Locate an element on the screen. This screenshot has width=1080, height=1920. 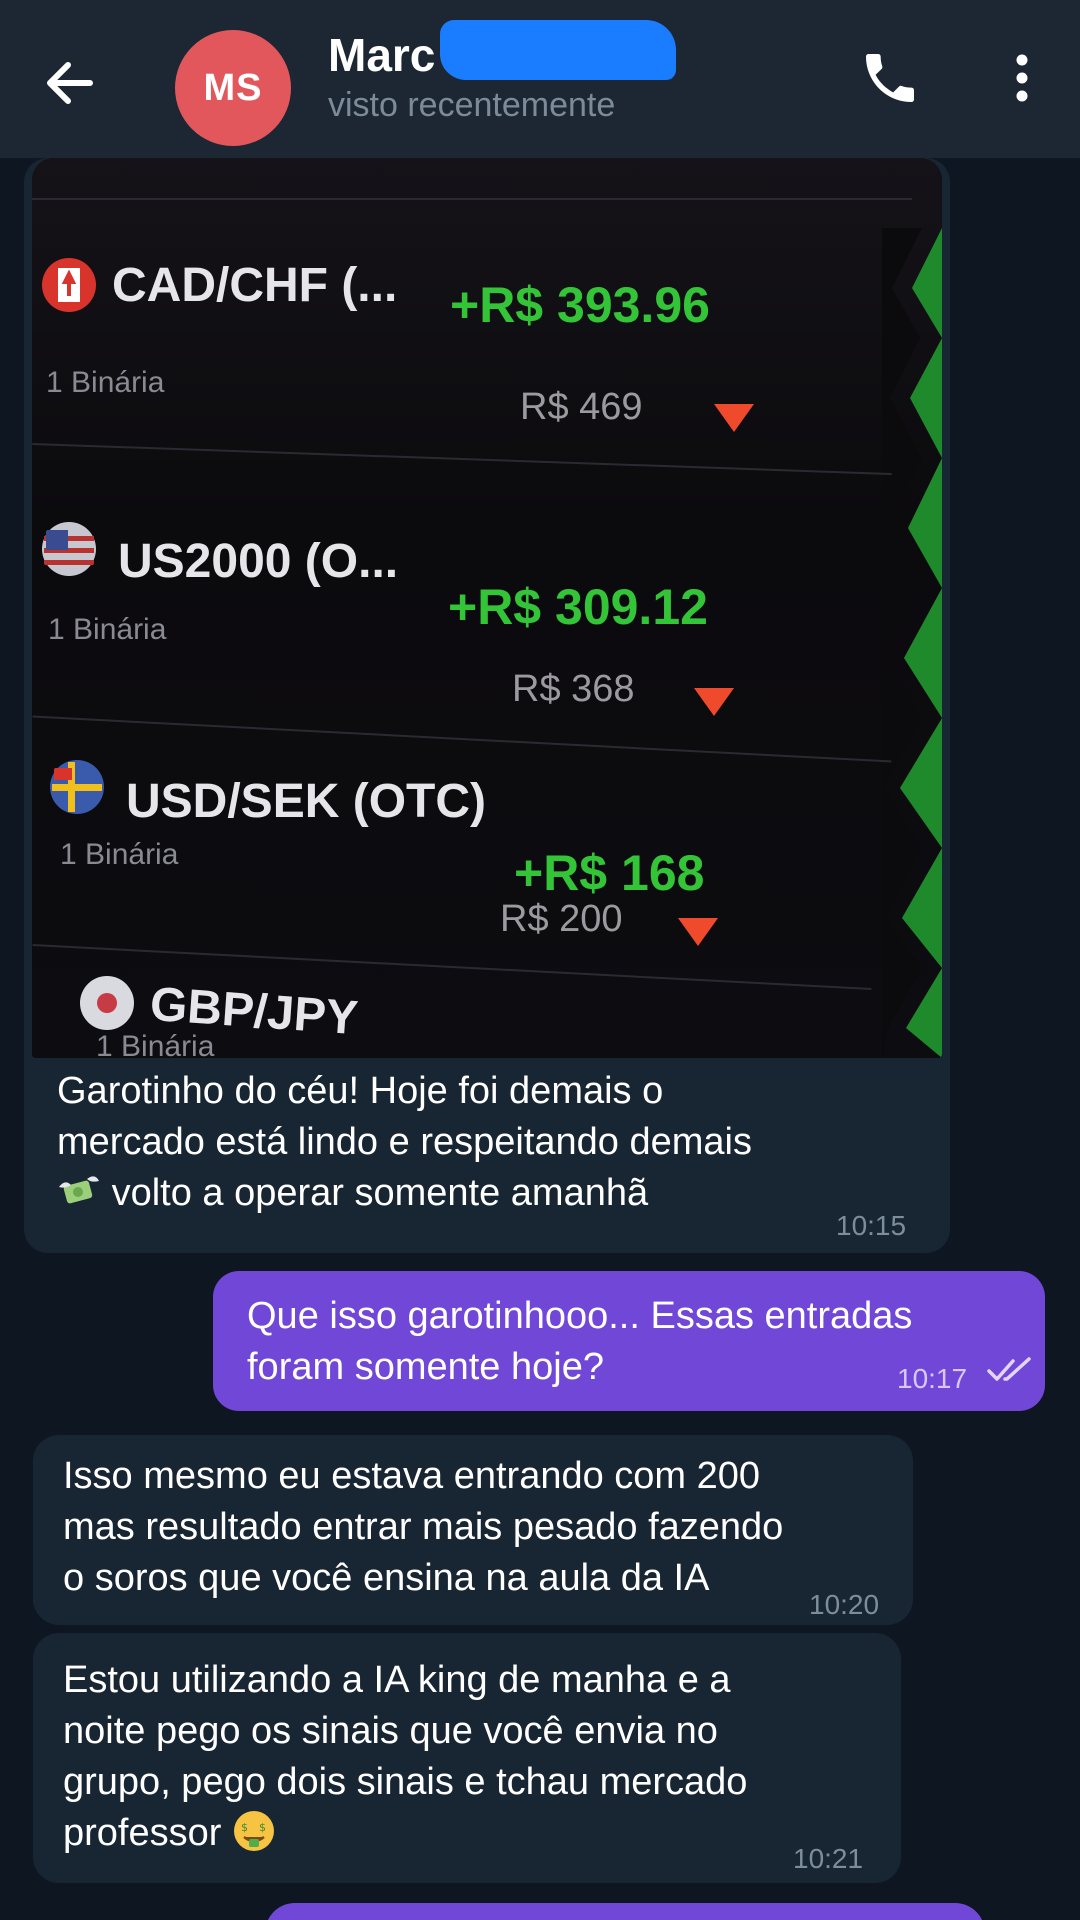
gbp-jpy-flag-icon is located at coordinates (107, 1003).